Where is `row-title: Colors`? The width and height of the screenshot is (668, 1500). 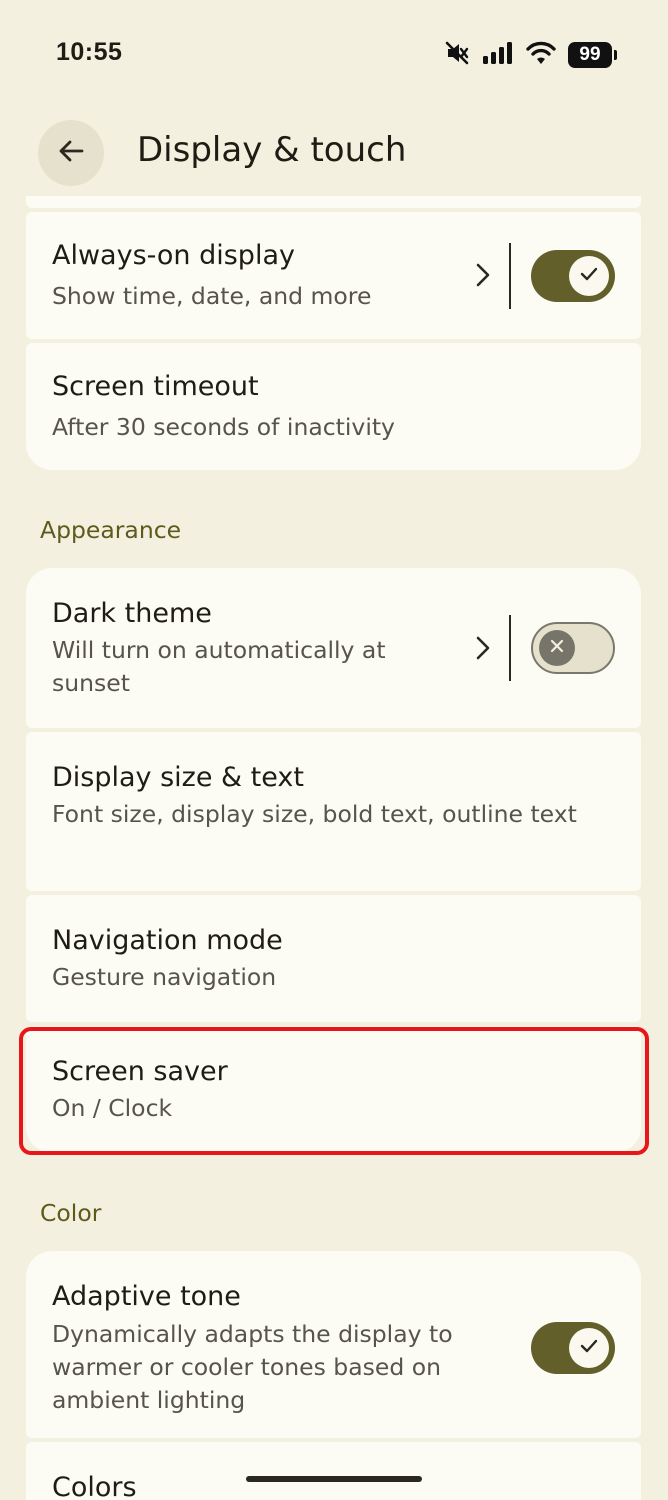 row-title: Colors is located at coordinates (94, 1486).